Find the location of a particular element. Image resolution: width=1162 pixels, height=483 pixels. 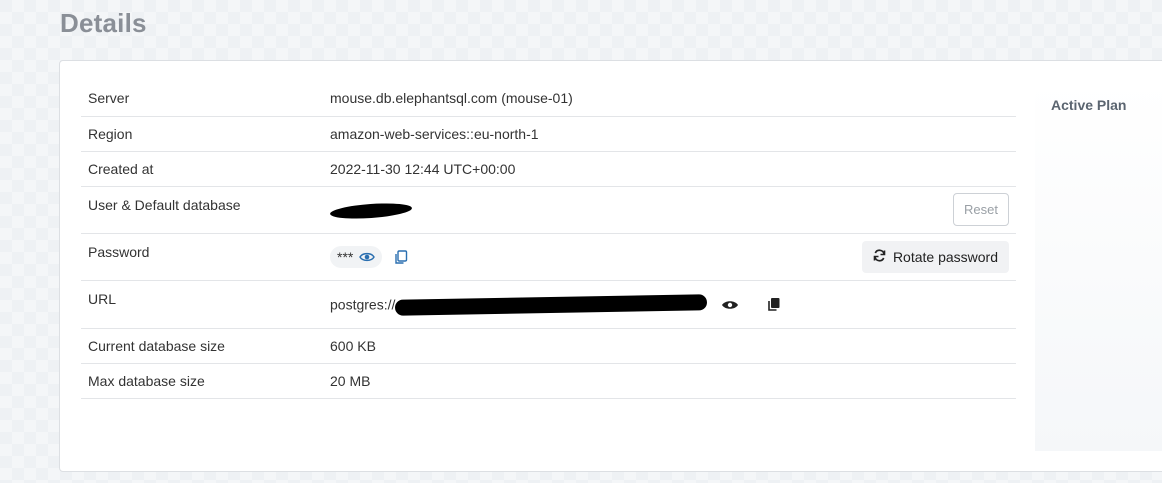

current-size-value: 600 KB is located at coordinates (353, 345).